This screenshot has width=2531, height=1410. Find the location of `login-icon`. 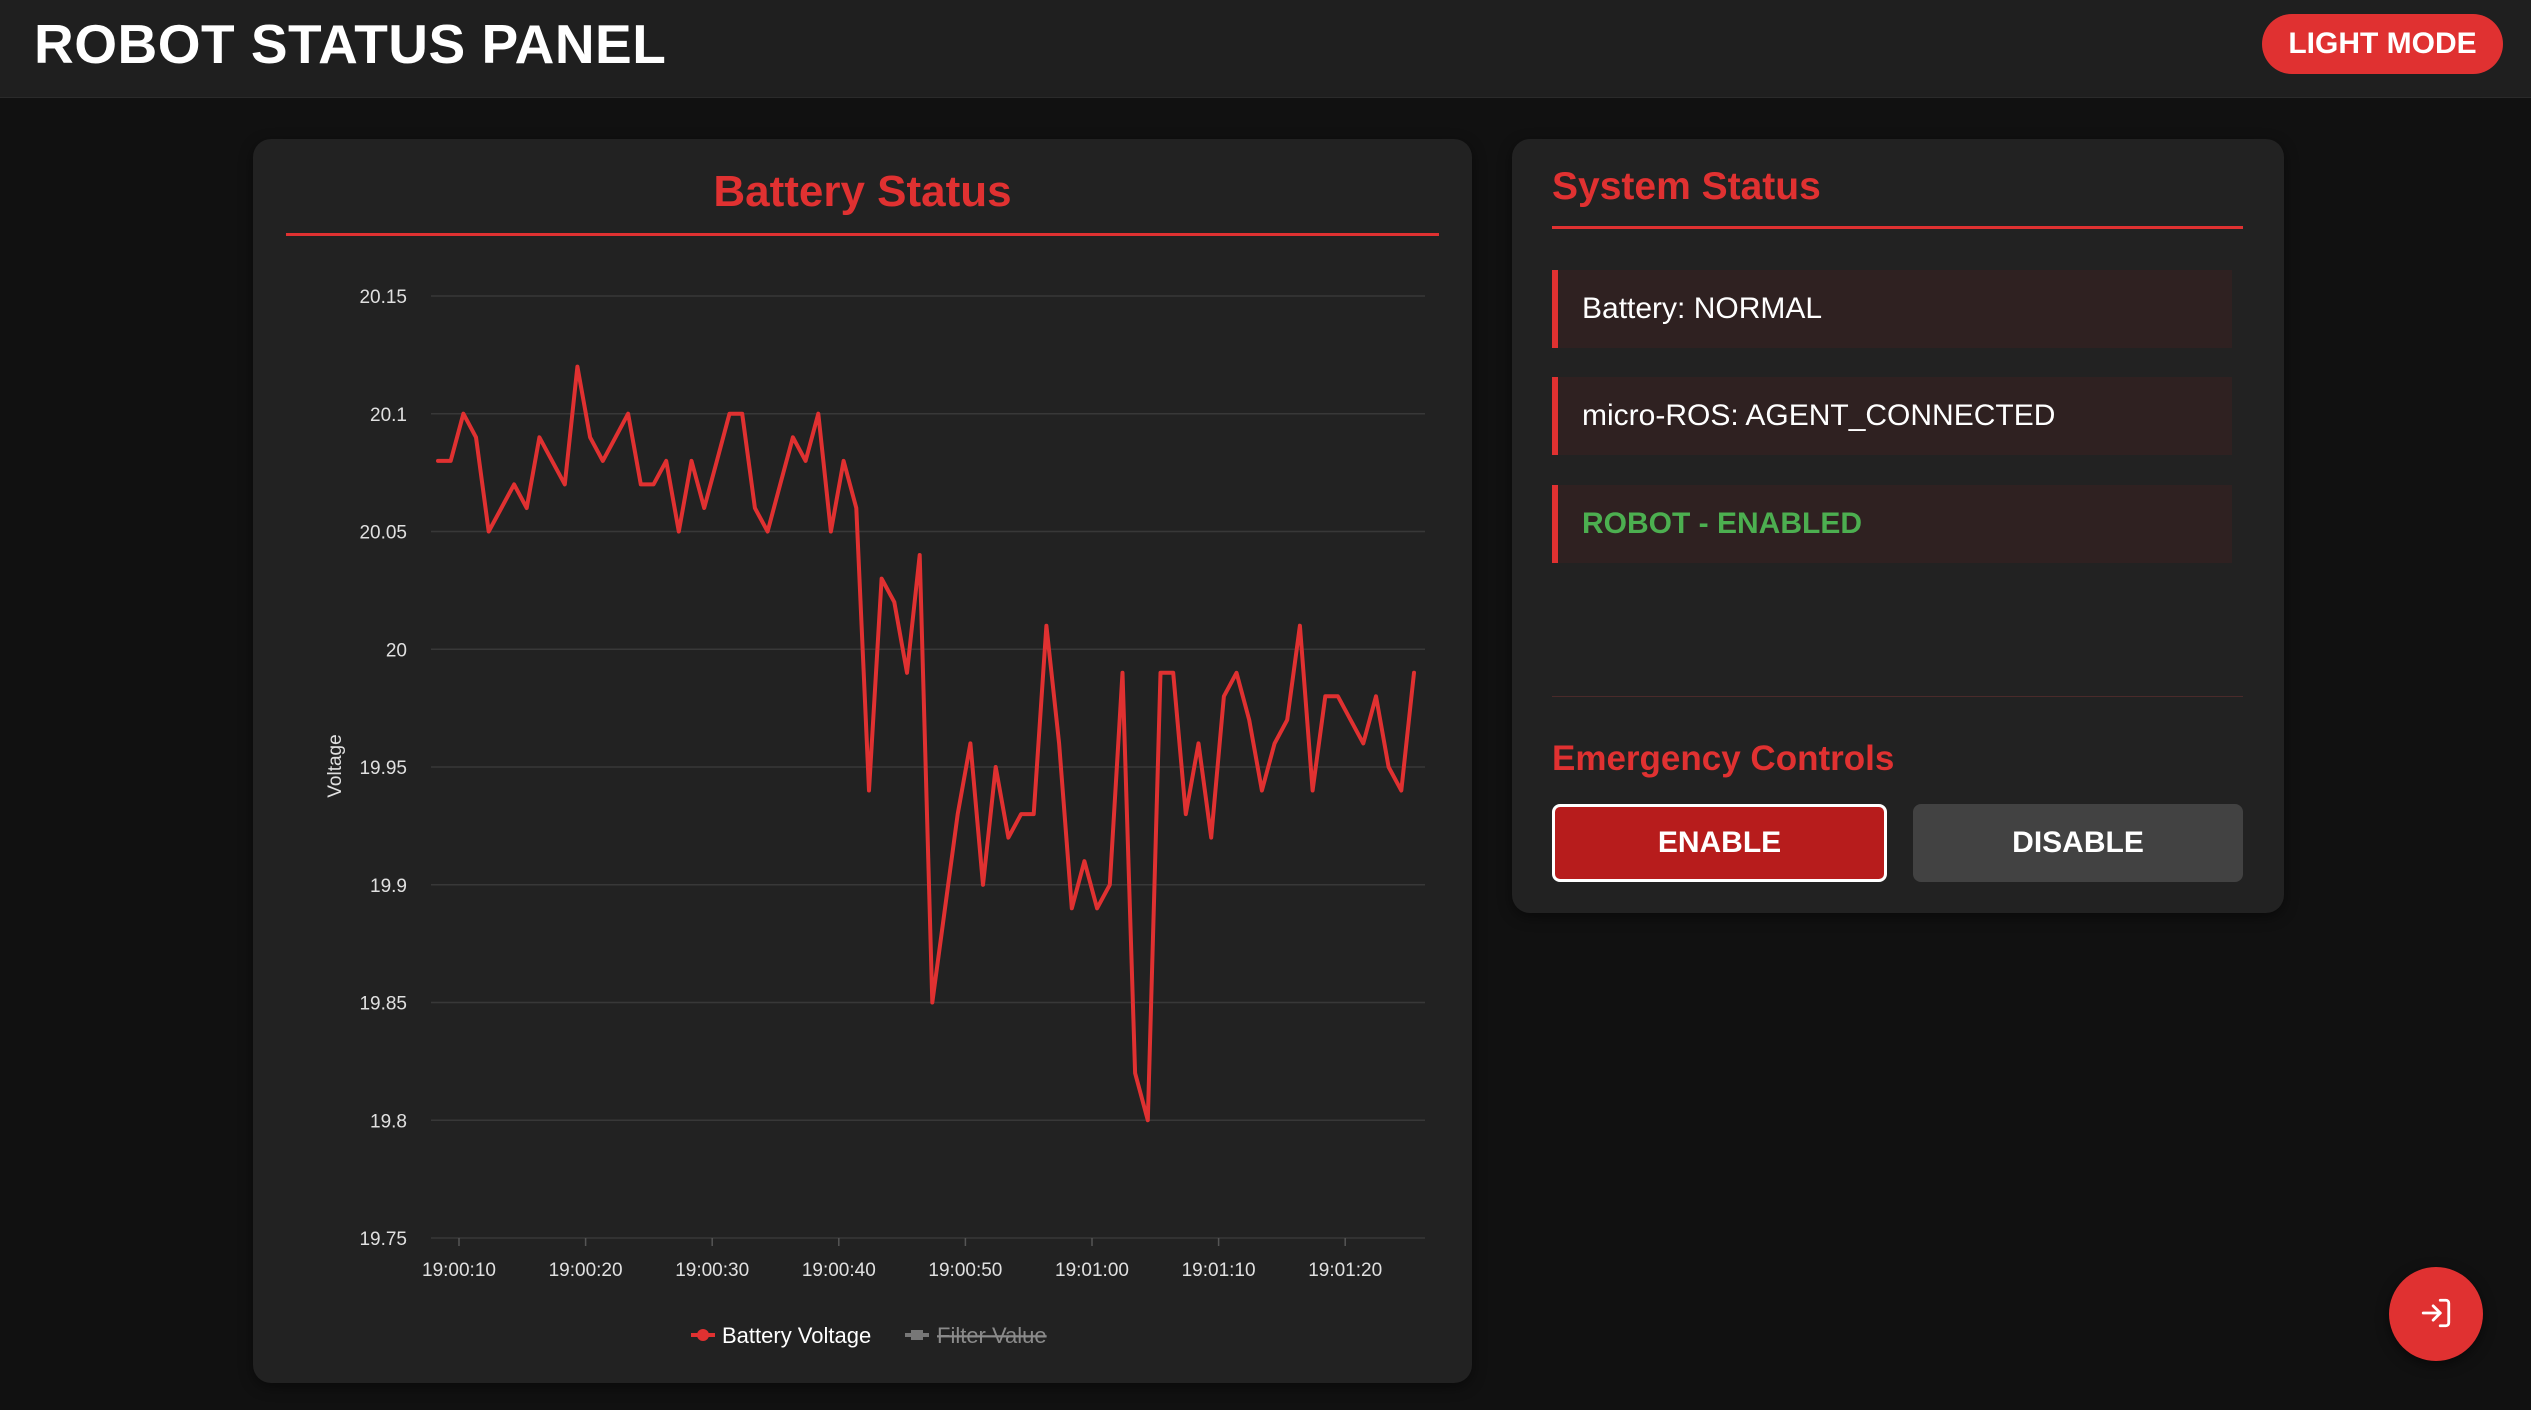

login-icon is located at coordinates (2436, 1314).